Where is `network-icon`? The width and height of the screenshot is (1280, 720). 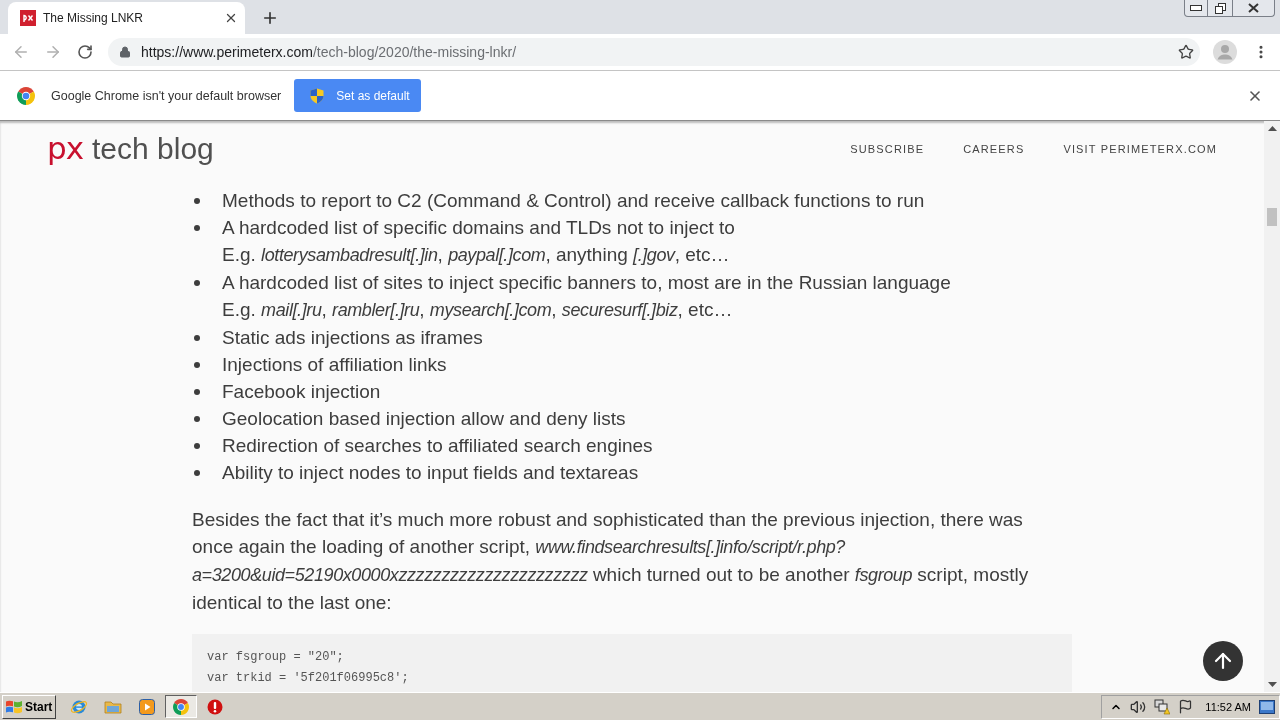 network-icon is located at coordinates (1162, 706).